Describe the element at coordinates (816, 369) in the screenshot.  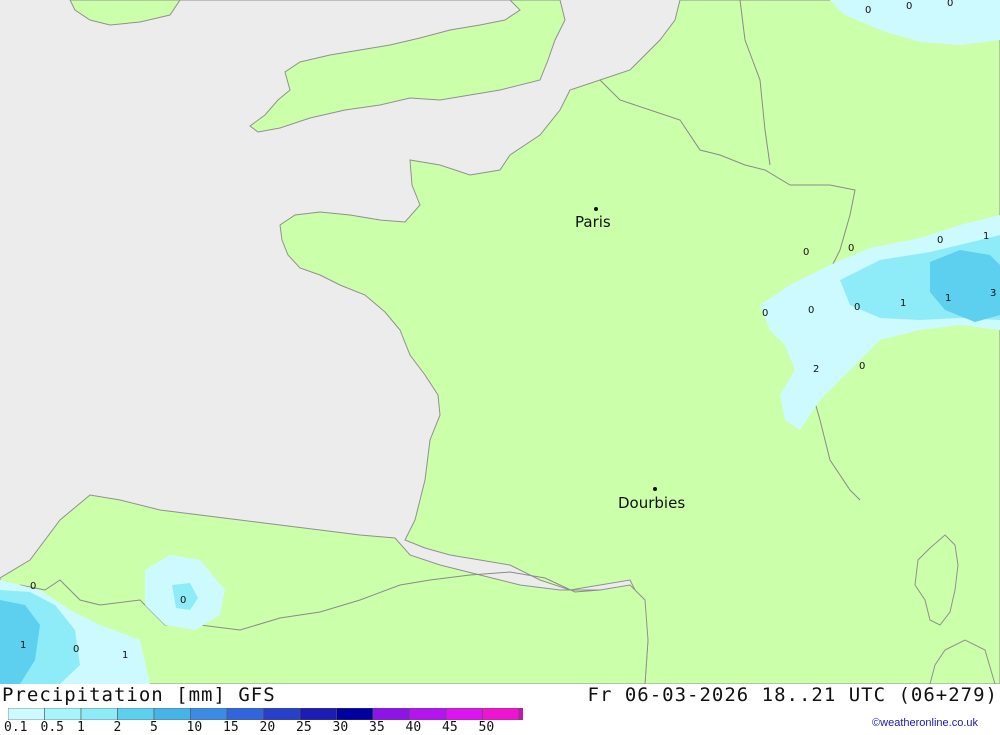
I see `value-label: 2` at that location.